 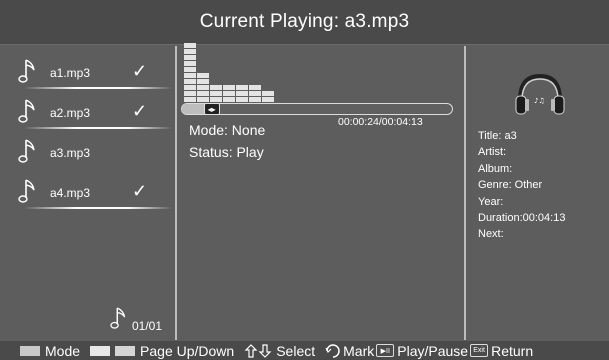 What do you see at coordinates (433, 350) in the screenshot?
I see `play-pause-hint: Play/Pause` at bounding box center [433, 350].